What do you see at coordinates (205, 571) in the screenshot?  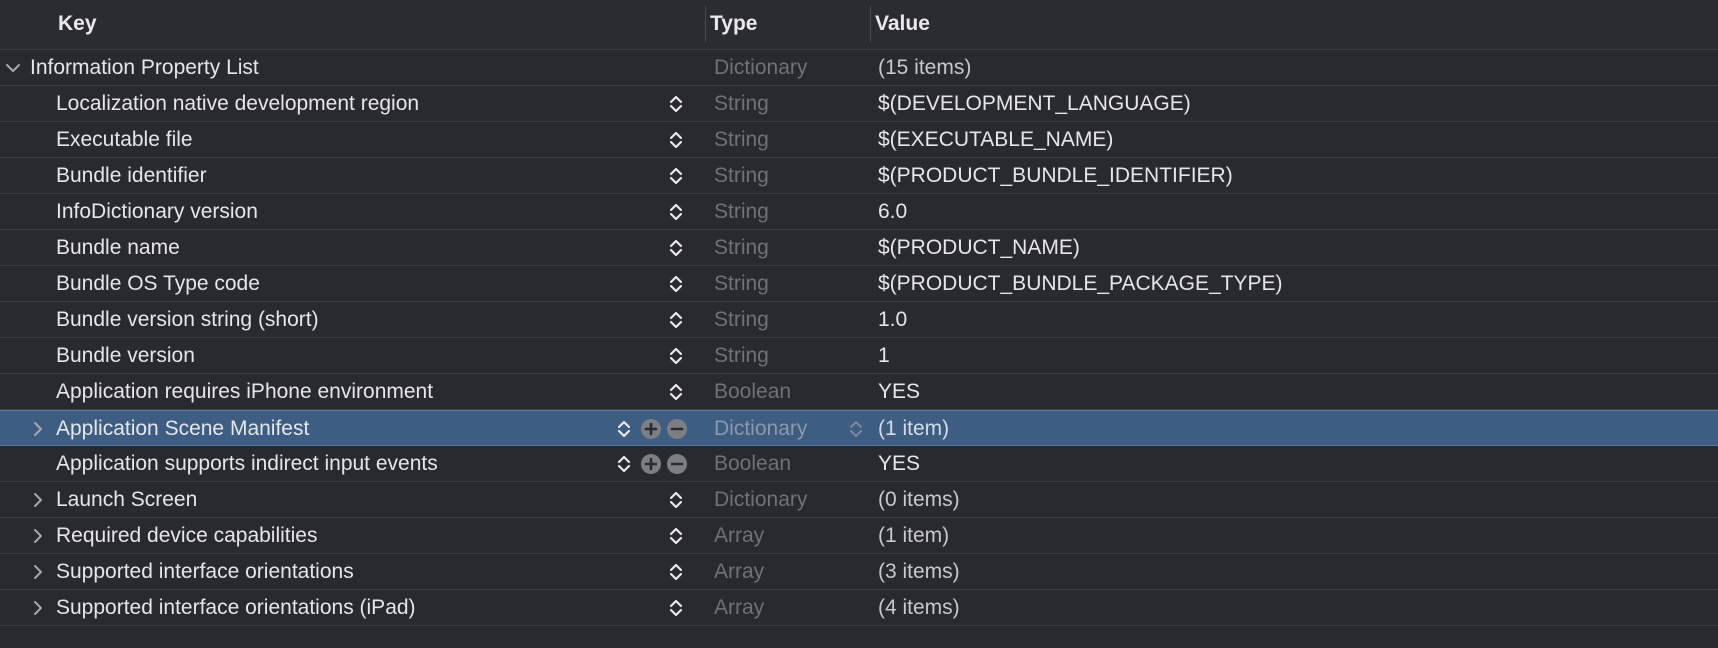 I see `row-key: Supported interface orientations` at bounding box center [205, 571].